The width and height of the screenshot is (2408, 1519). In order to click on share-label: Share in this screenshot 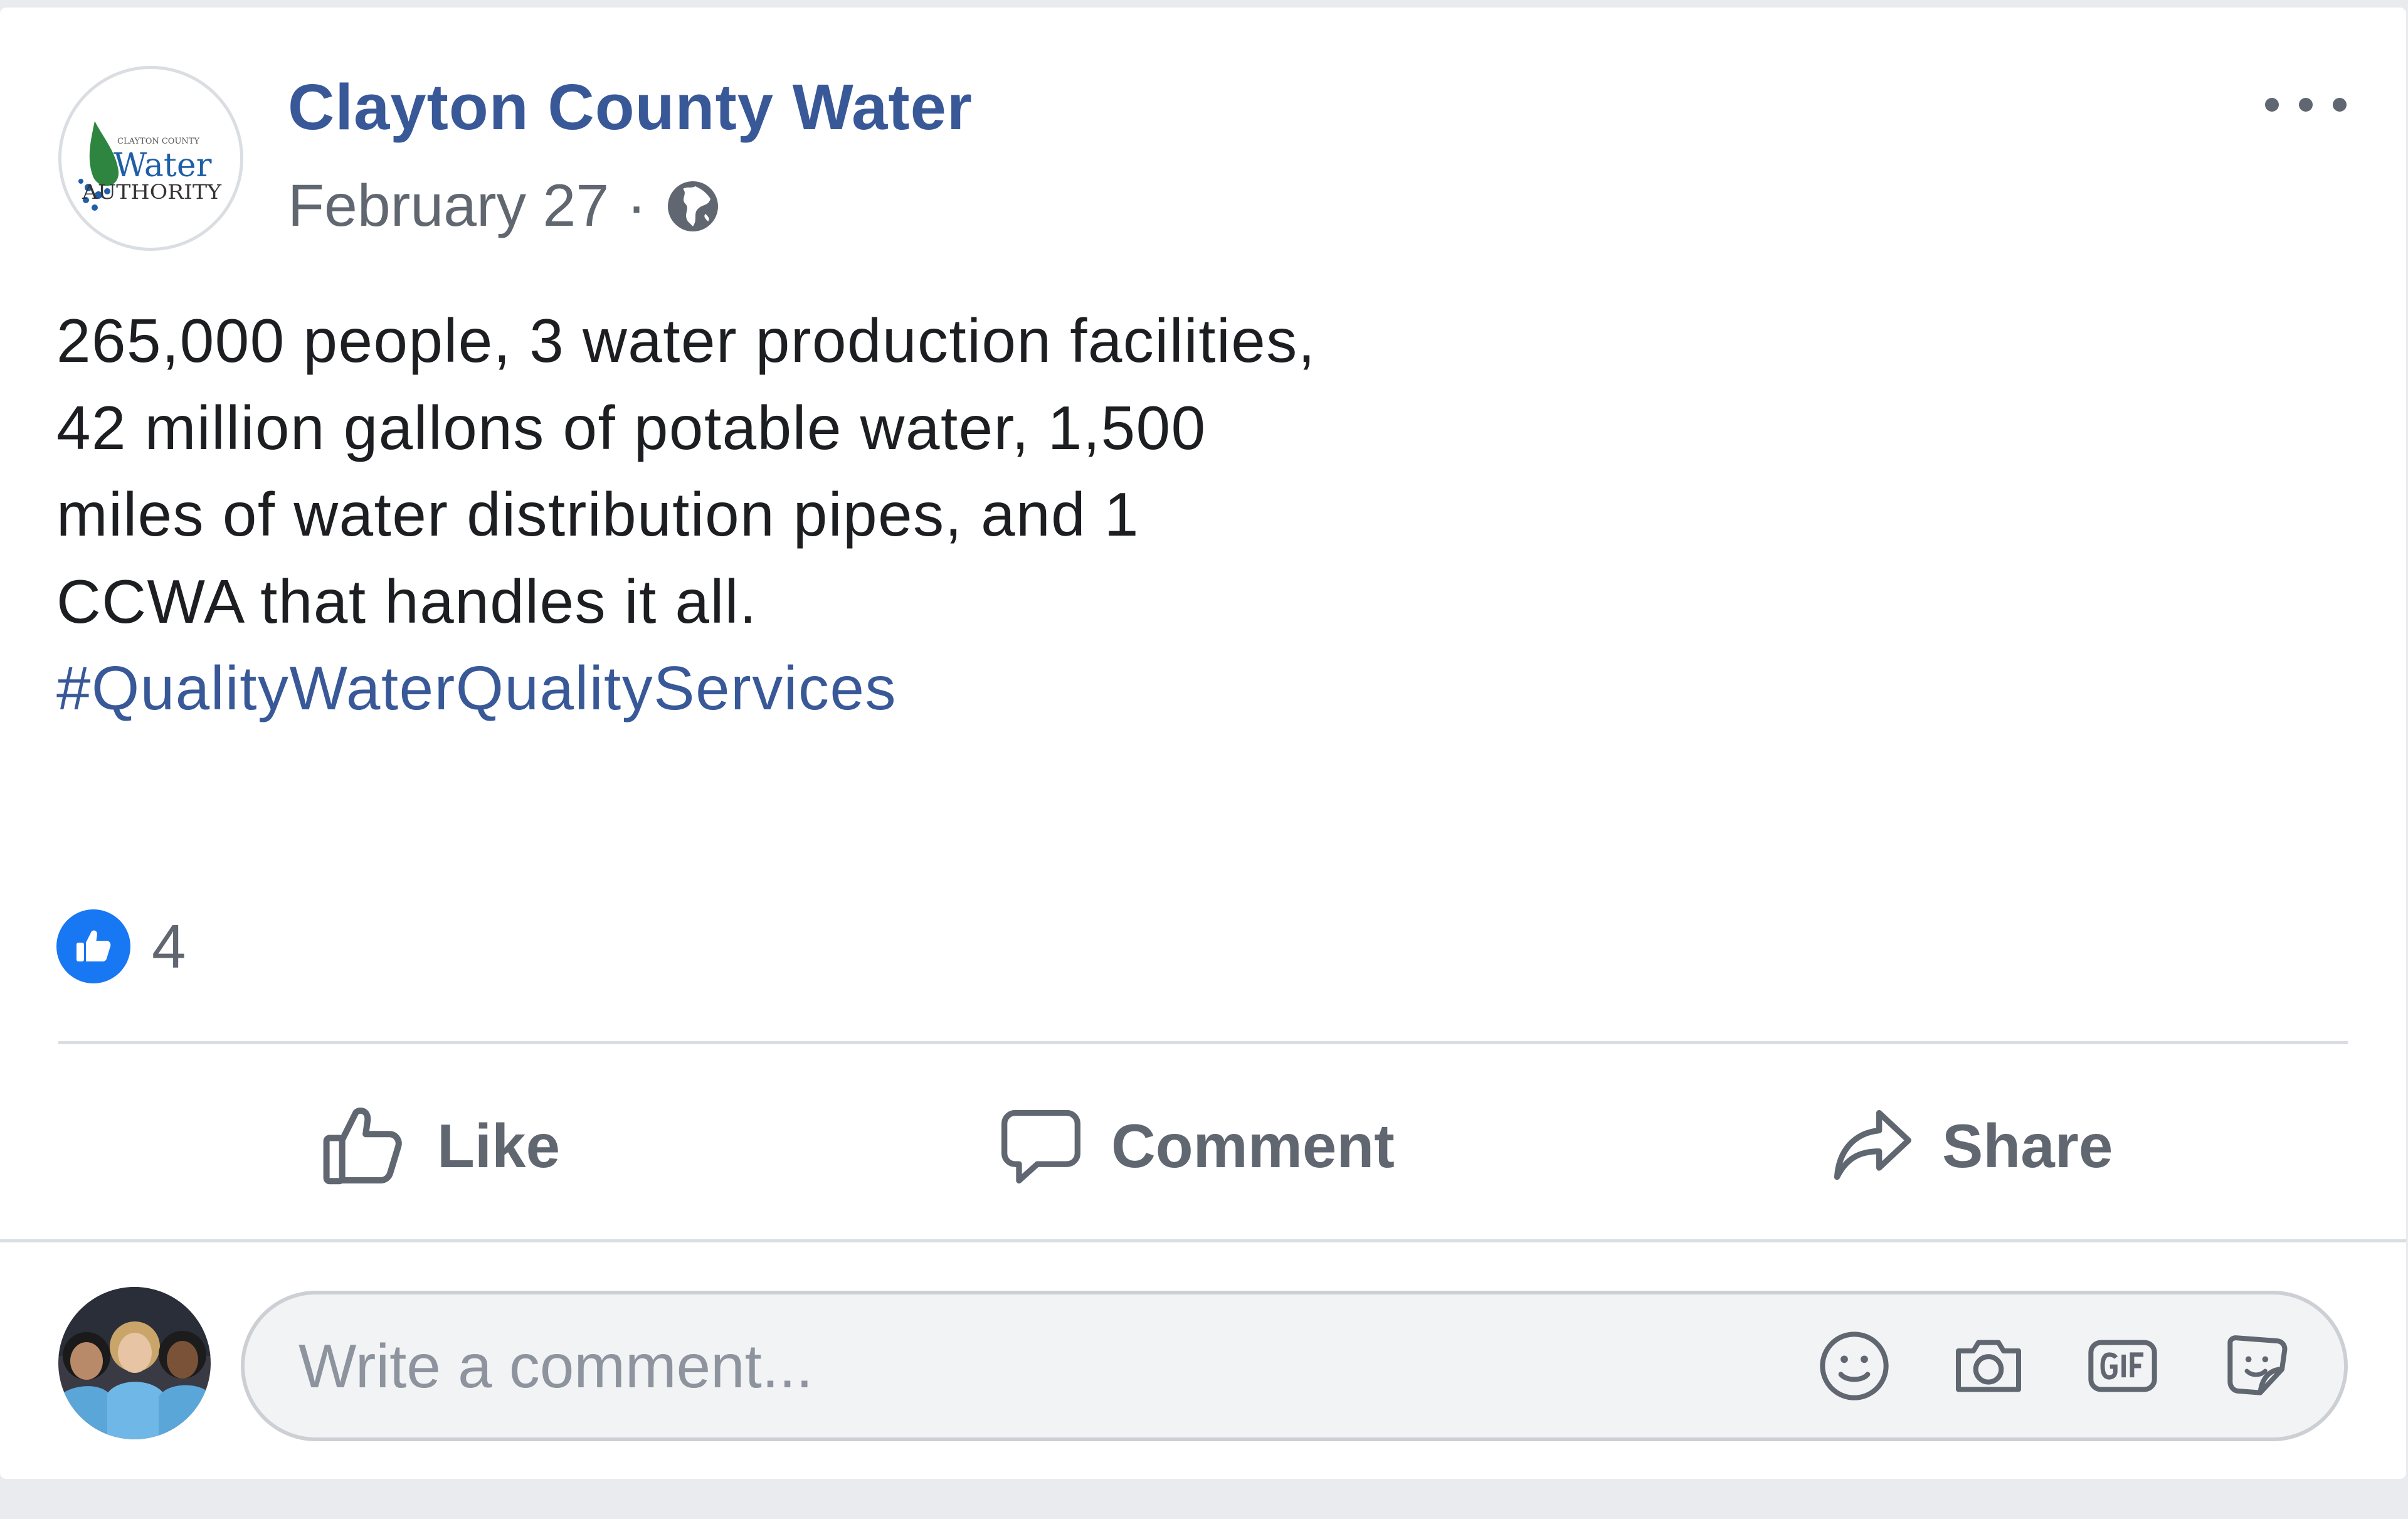, I will do `click(2027, 1145)`.